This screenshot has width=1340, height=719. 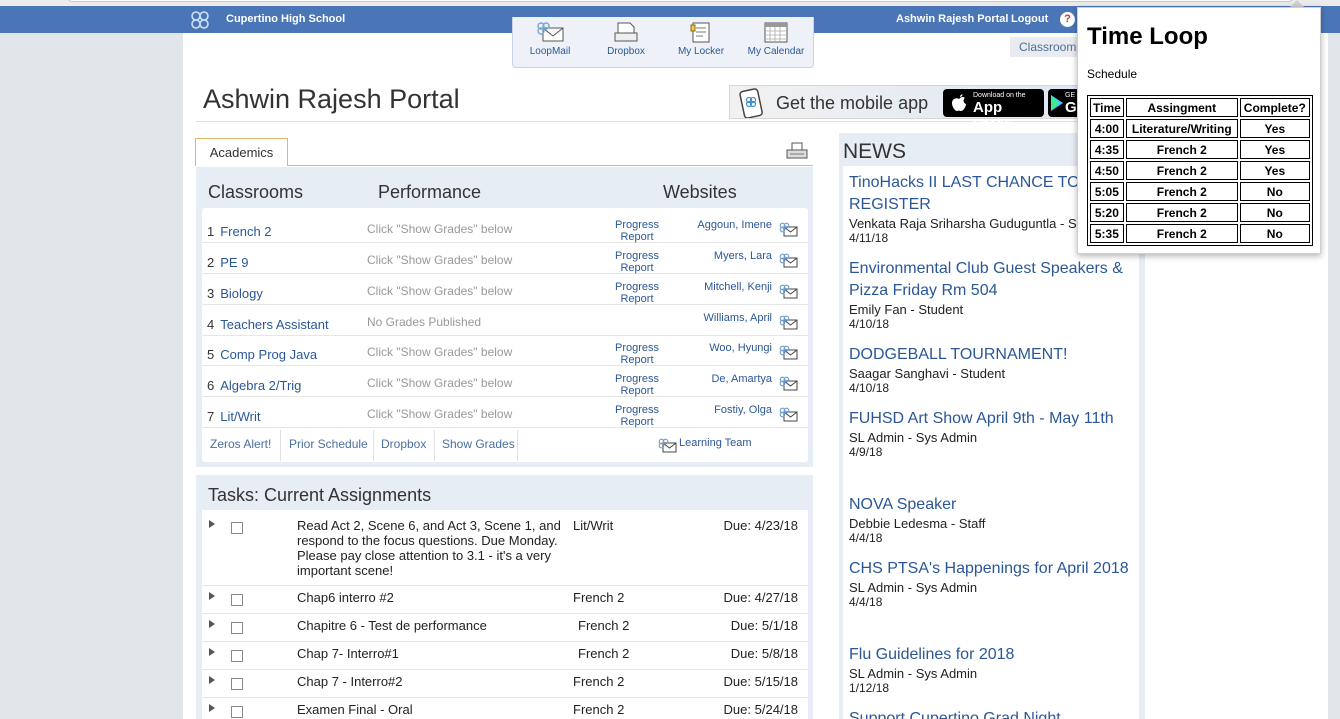 I want to click on task-description: Chap6 interro #2, so click(x=432, y=597).